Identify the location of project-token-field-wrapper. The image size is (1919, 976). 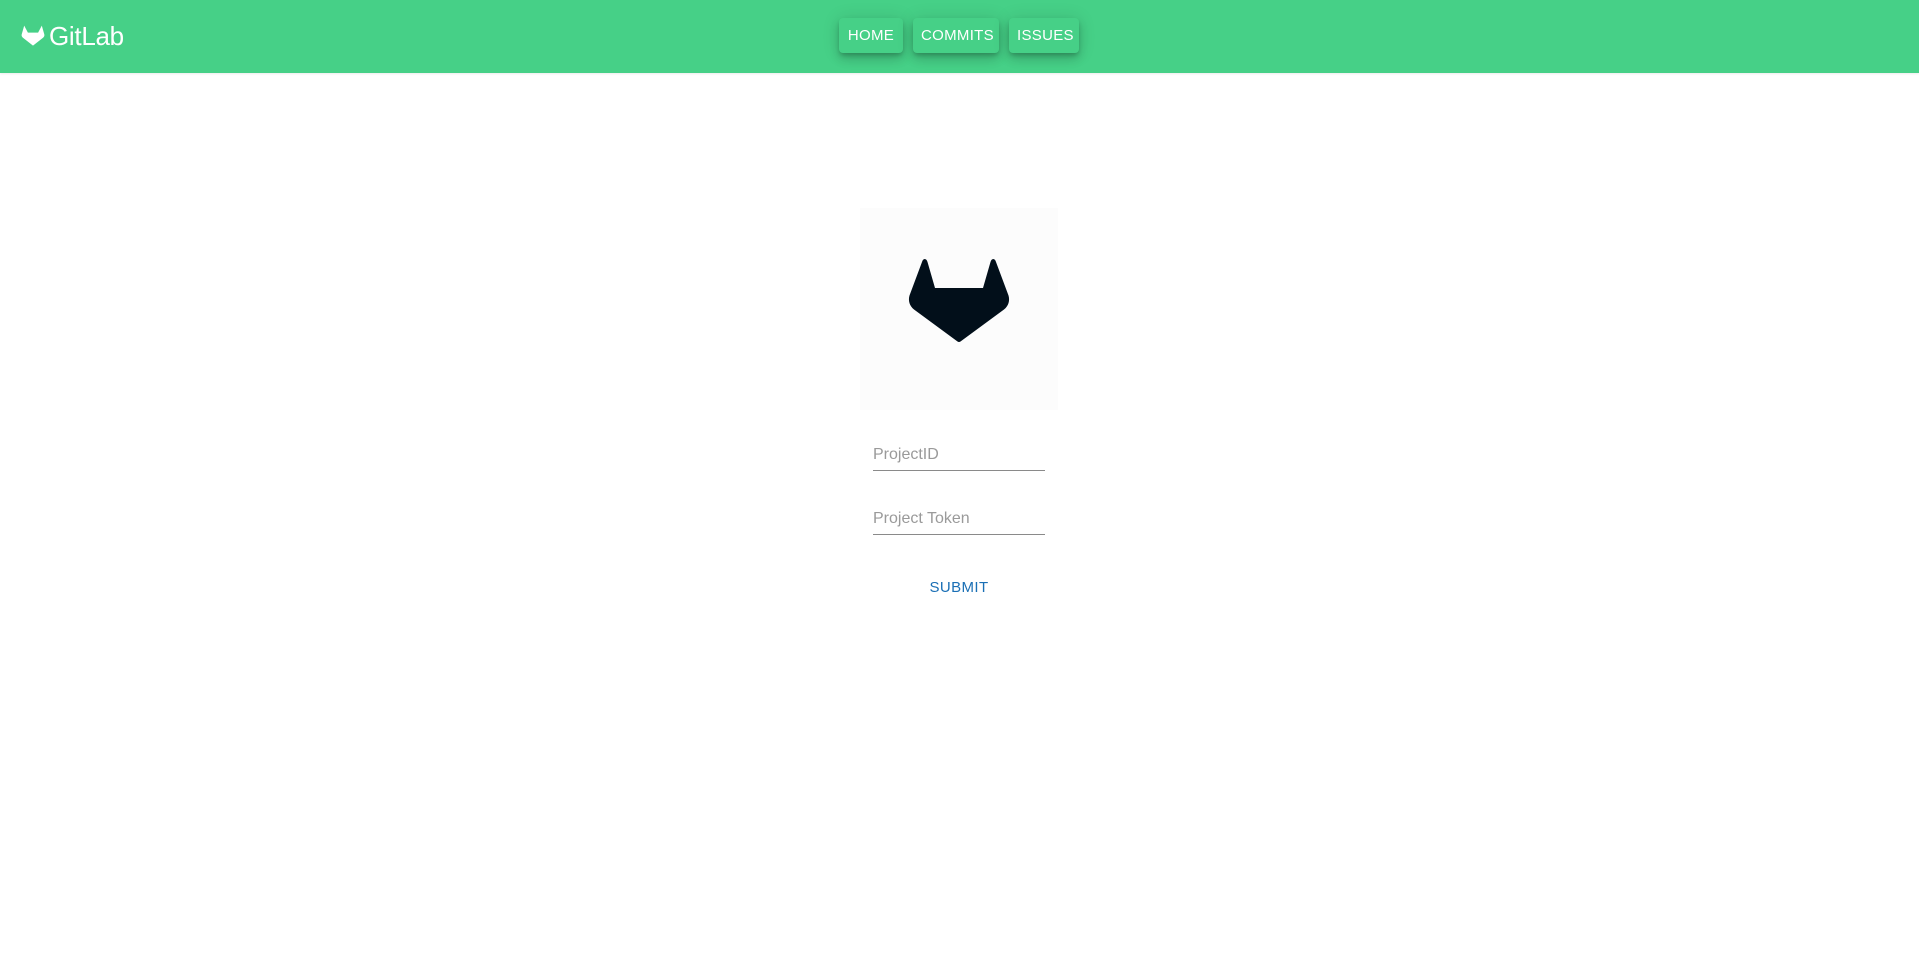
(959, 520).